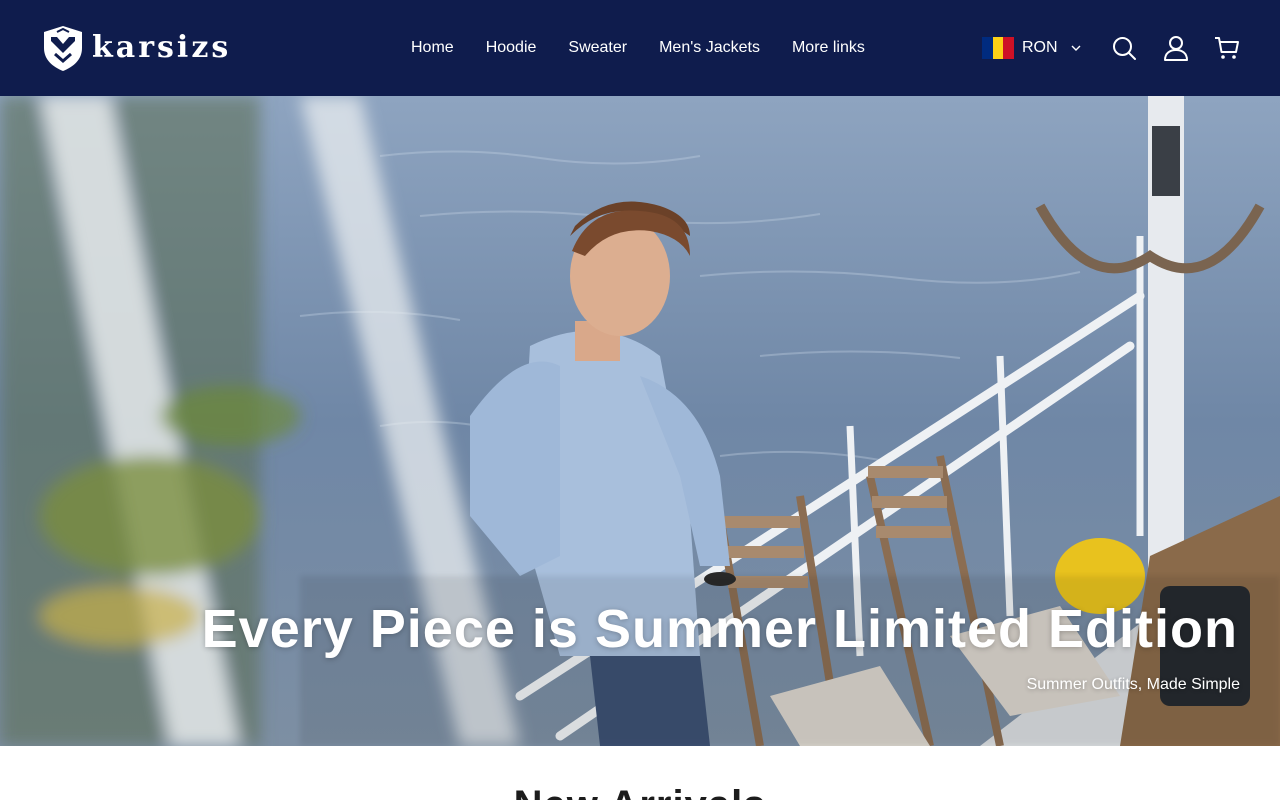 This screenshot has height=800, width=1280. Describe the element at coordinates (719, 629) in the screenshot. I see `hero-title: Every Piece is Summer Limited Edition` at that location.